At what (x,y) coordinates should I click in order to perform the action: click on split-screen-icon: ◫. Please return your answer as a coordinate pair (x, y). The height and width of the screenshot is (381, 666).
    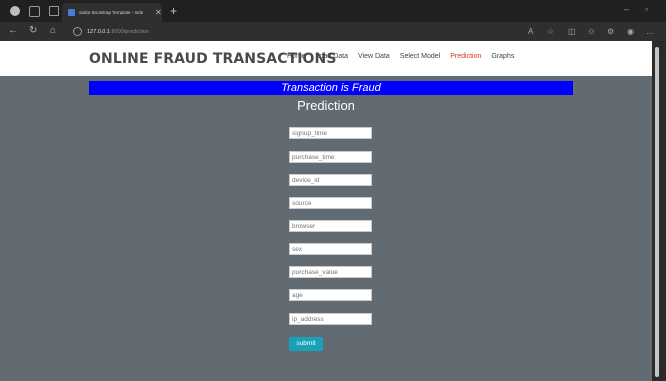
    Looking at the image, I should click on (572, 31).